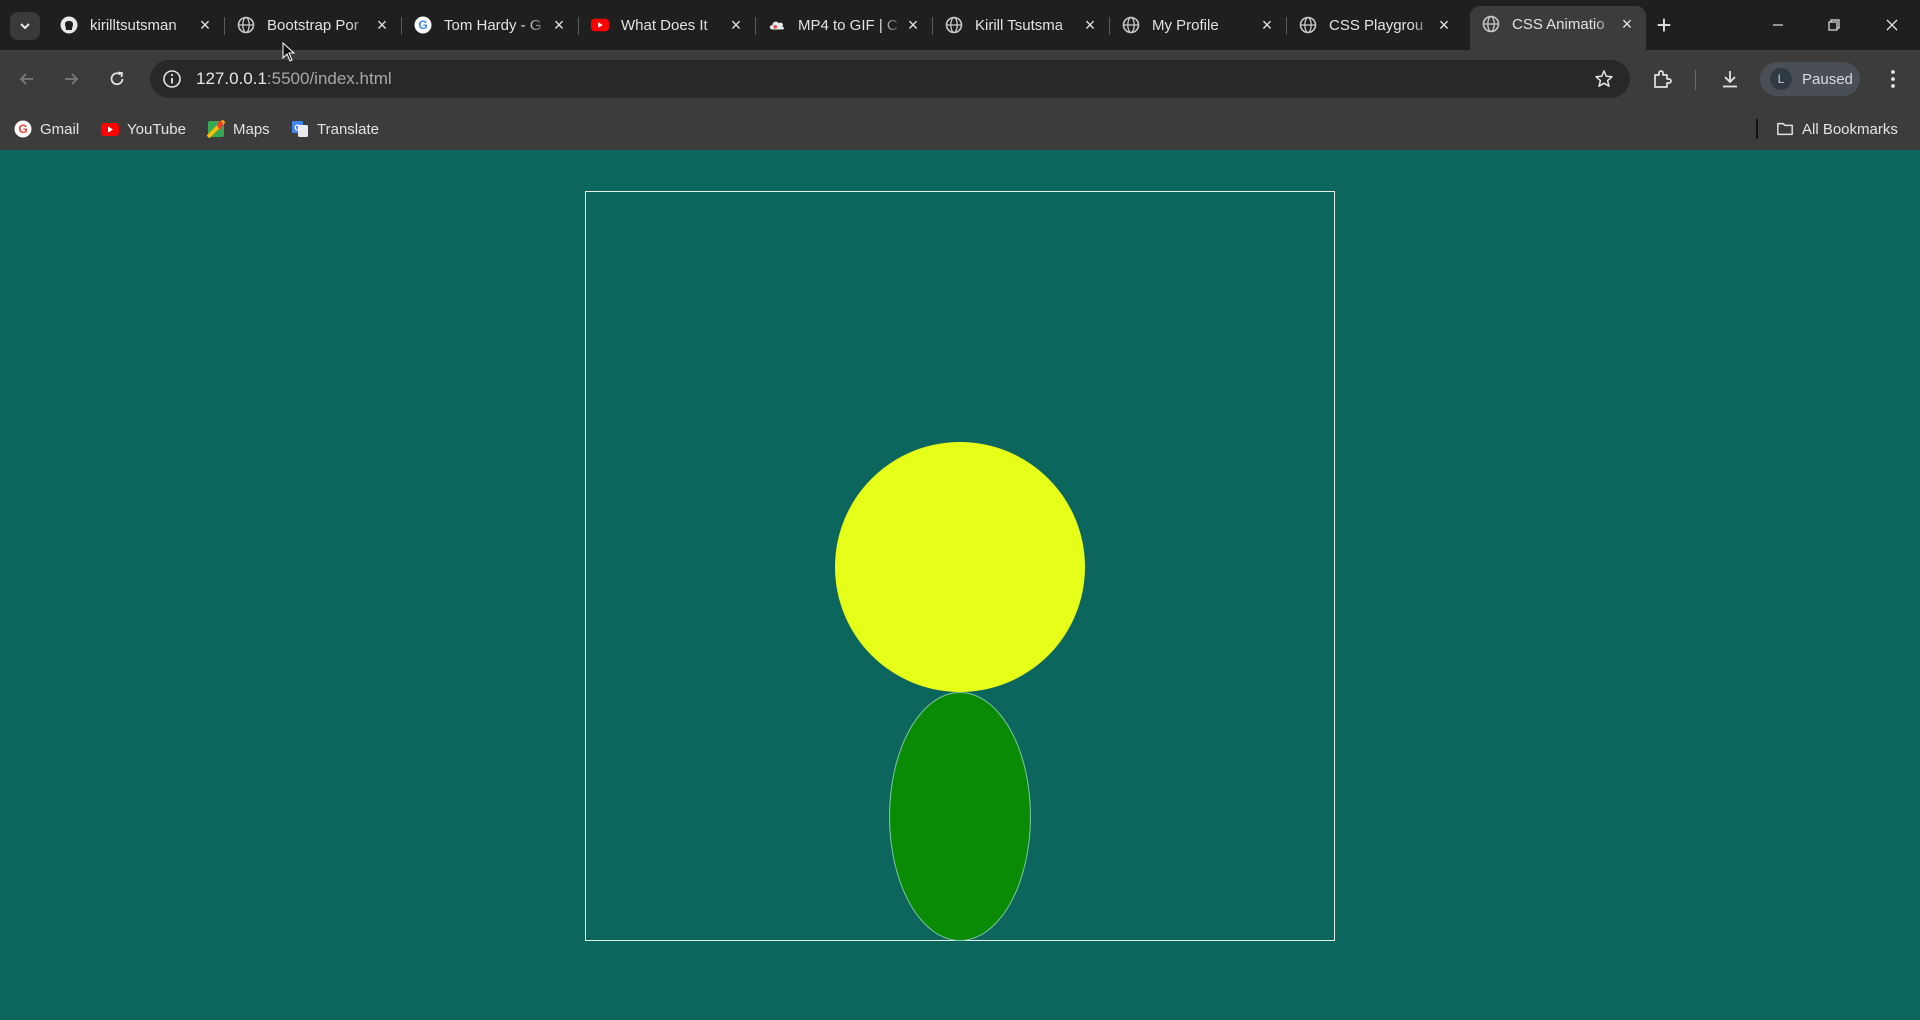  I want to click on plus-icon: +, so click(1664, 24).